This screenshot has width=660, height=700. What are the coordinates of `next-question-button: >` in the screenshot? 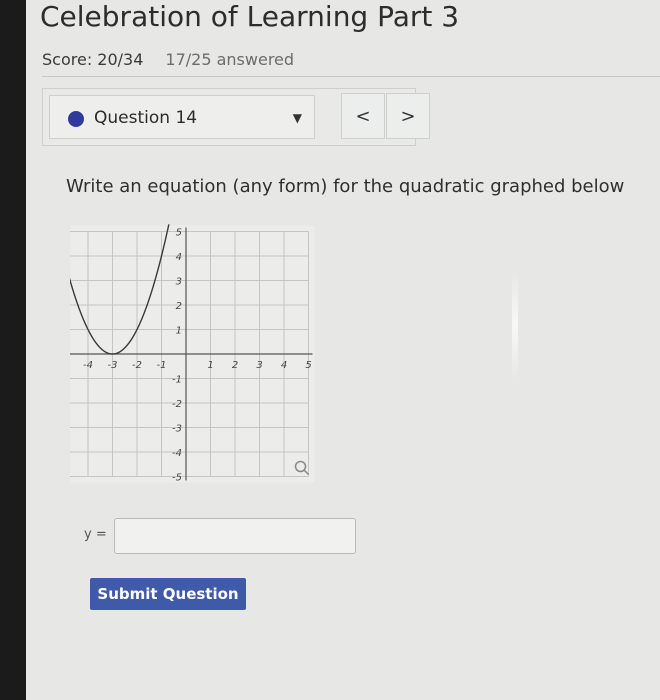 It's located at (408, 116).